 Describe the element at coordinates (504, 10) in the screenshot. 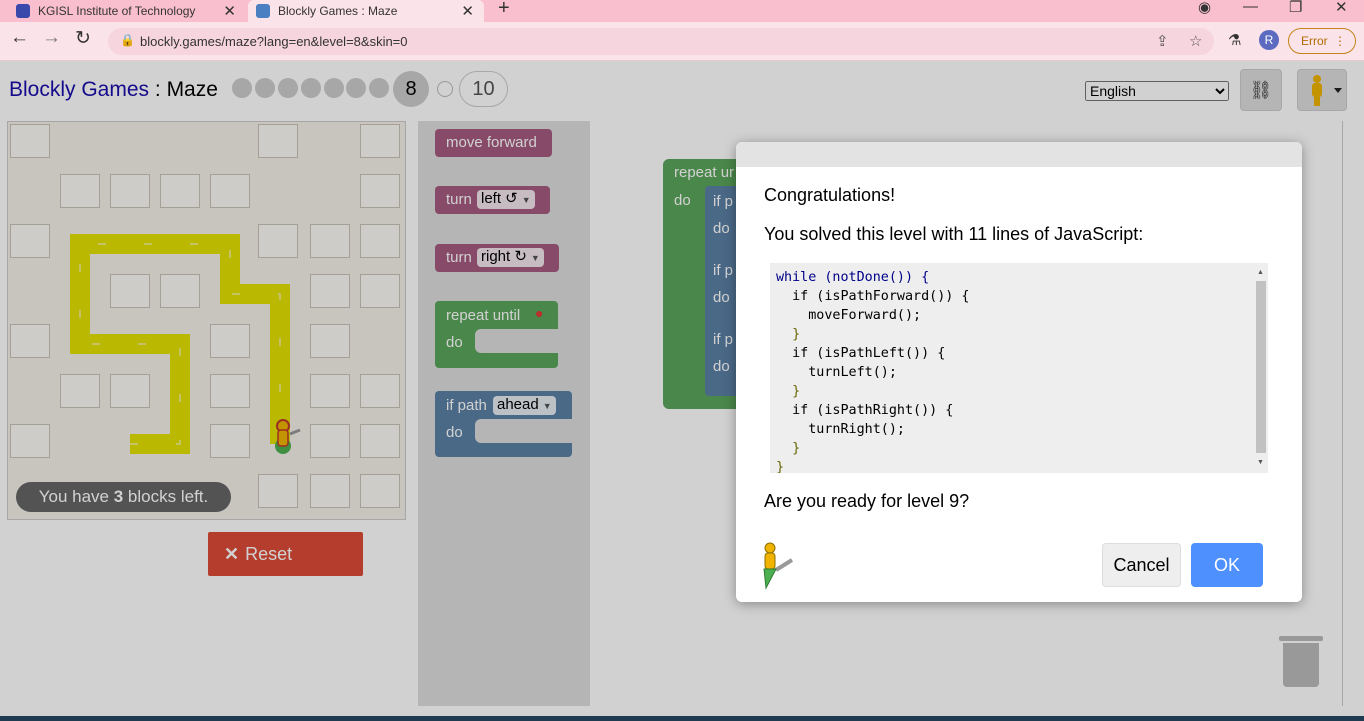

I see `new-tab-icon: +` at that location.